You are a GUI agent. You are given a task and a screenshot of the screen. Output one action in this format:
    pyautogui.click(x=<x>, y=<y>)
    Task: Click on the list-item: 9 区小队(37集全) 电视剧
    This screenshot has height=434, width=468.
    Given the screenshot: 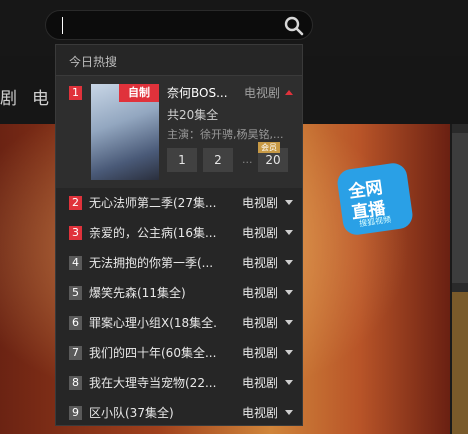 What is the action you would take?
    pyautogui.click(x=179, y=413)
    